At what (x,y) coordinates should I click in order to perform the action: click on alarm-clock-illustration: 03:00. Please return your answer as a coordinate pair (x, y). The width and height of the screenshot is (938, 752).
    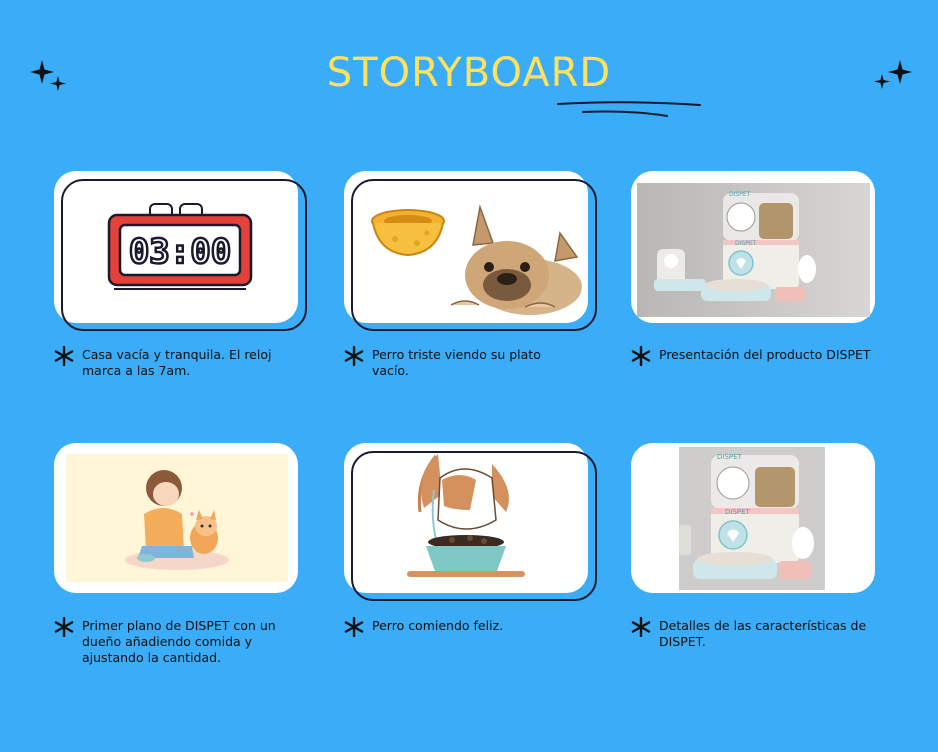
    Looking at the image, I should click on (180, 246).